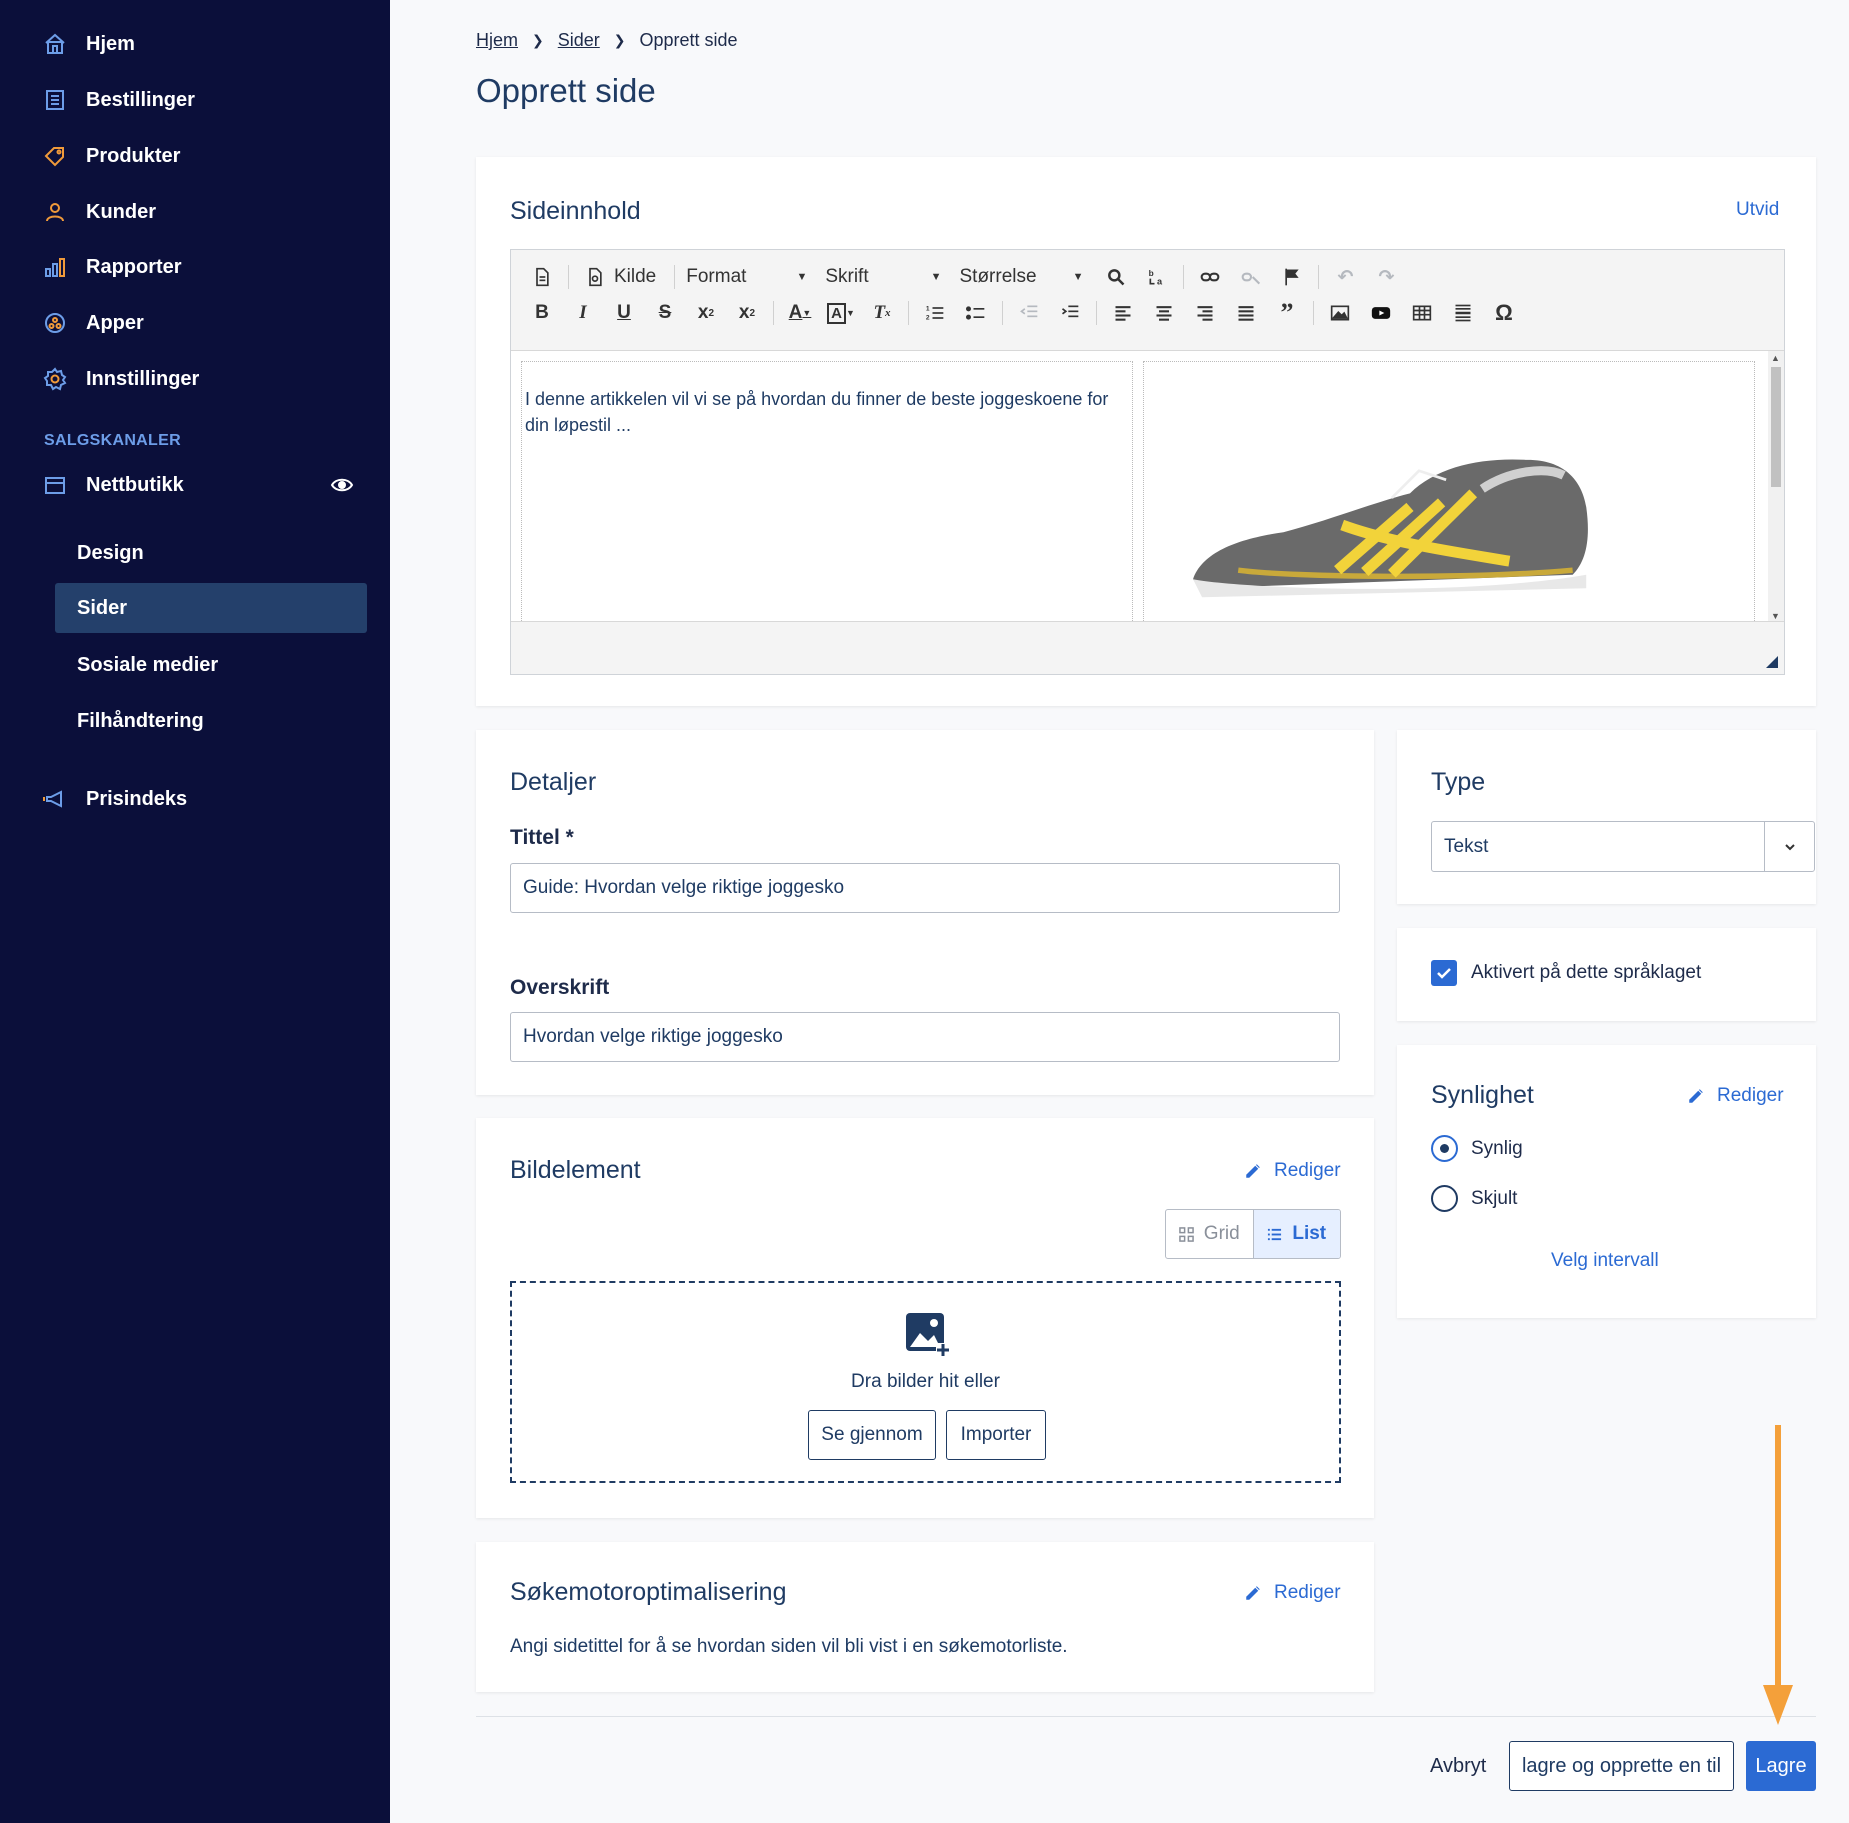  I want to click on visible-radio, so click(1444, 1148).